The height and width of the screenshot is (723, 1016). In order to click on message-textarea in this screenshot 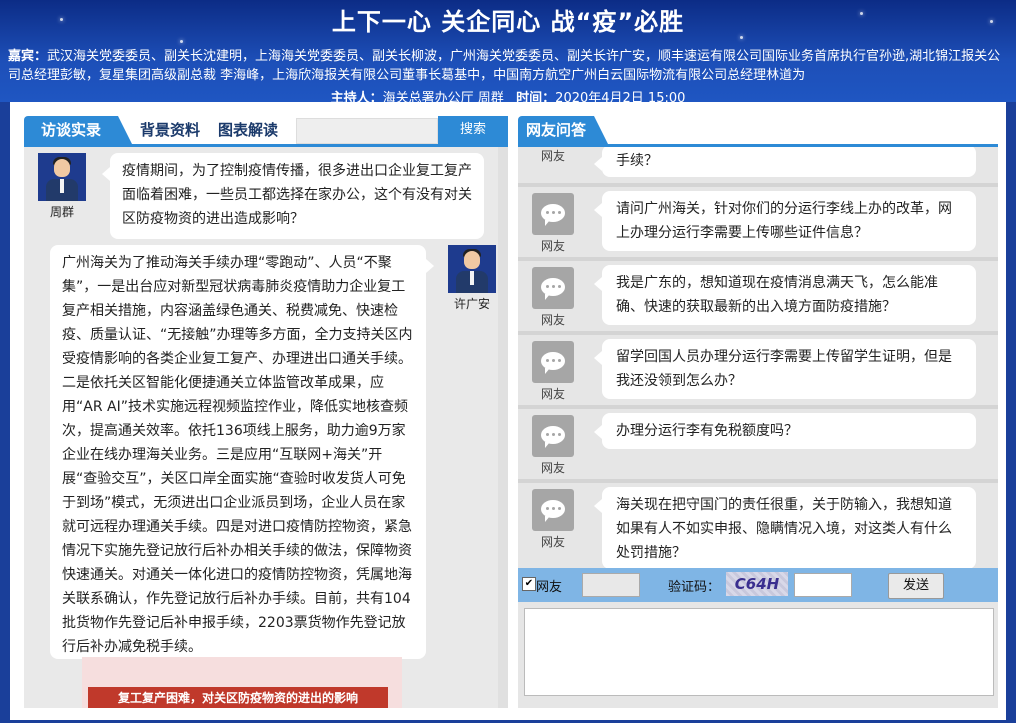, I will do `click(759, 652)`.